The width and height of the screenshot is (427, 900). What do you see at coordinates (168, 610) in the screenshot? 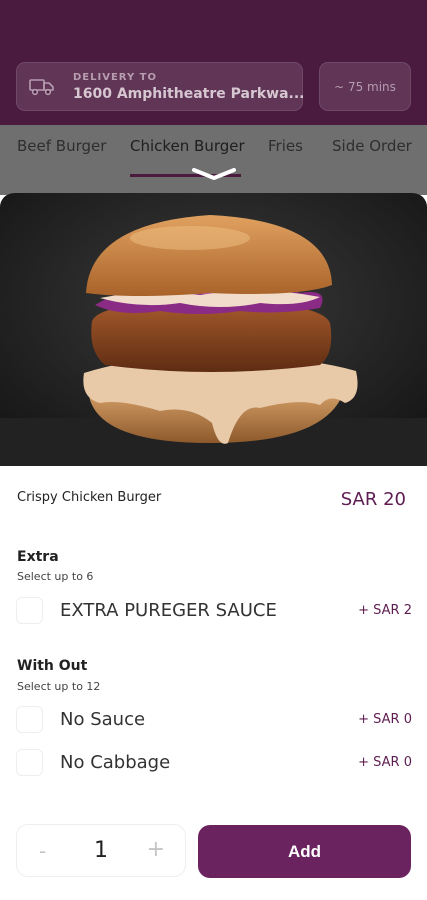
I see `option-label: EXTRA PUREGER SAUCE` at bounding box center [168, 610].